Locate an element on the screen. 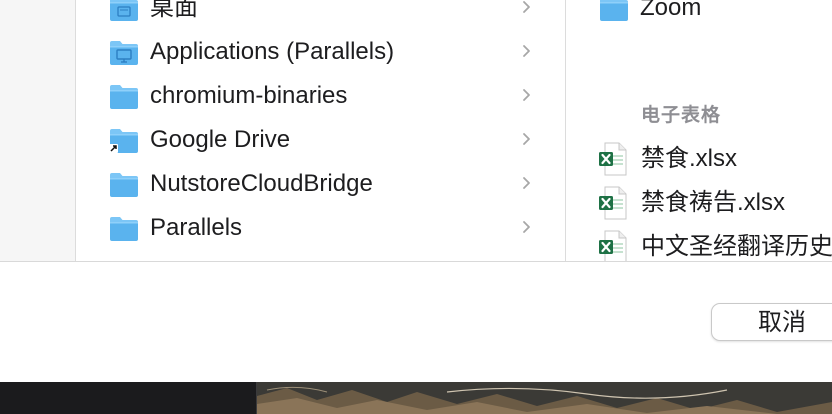  list-item-label: chromium-binaries is located at coordinates (249, 95).